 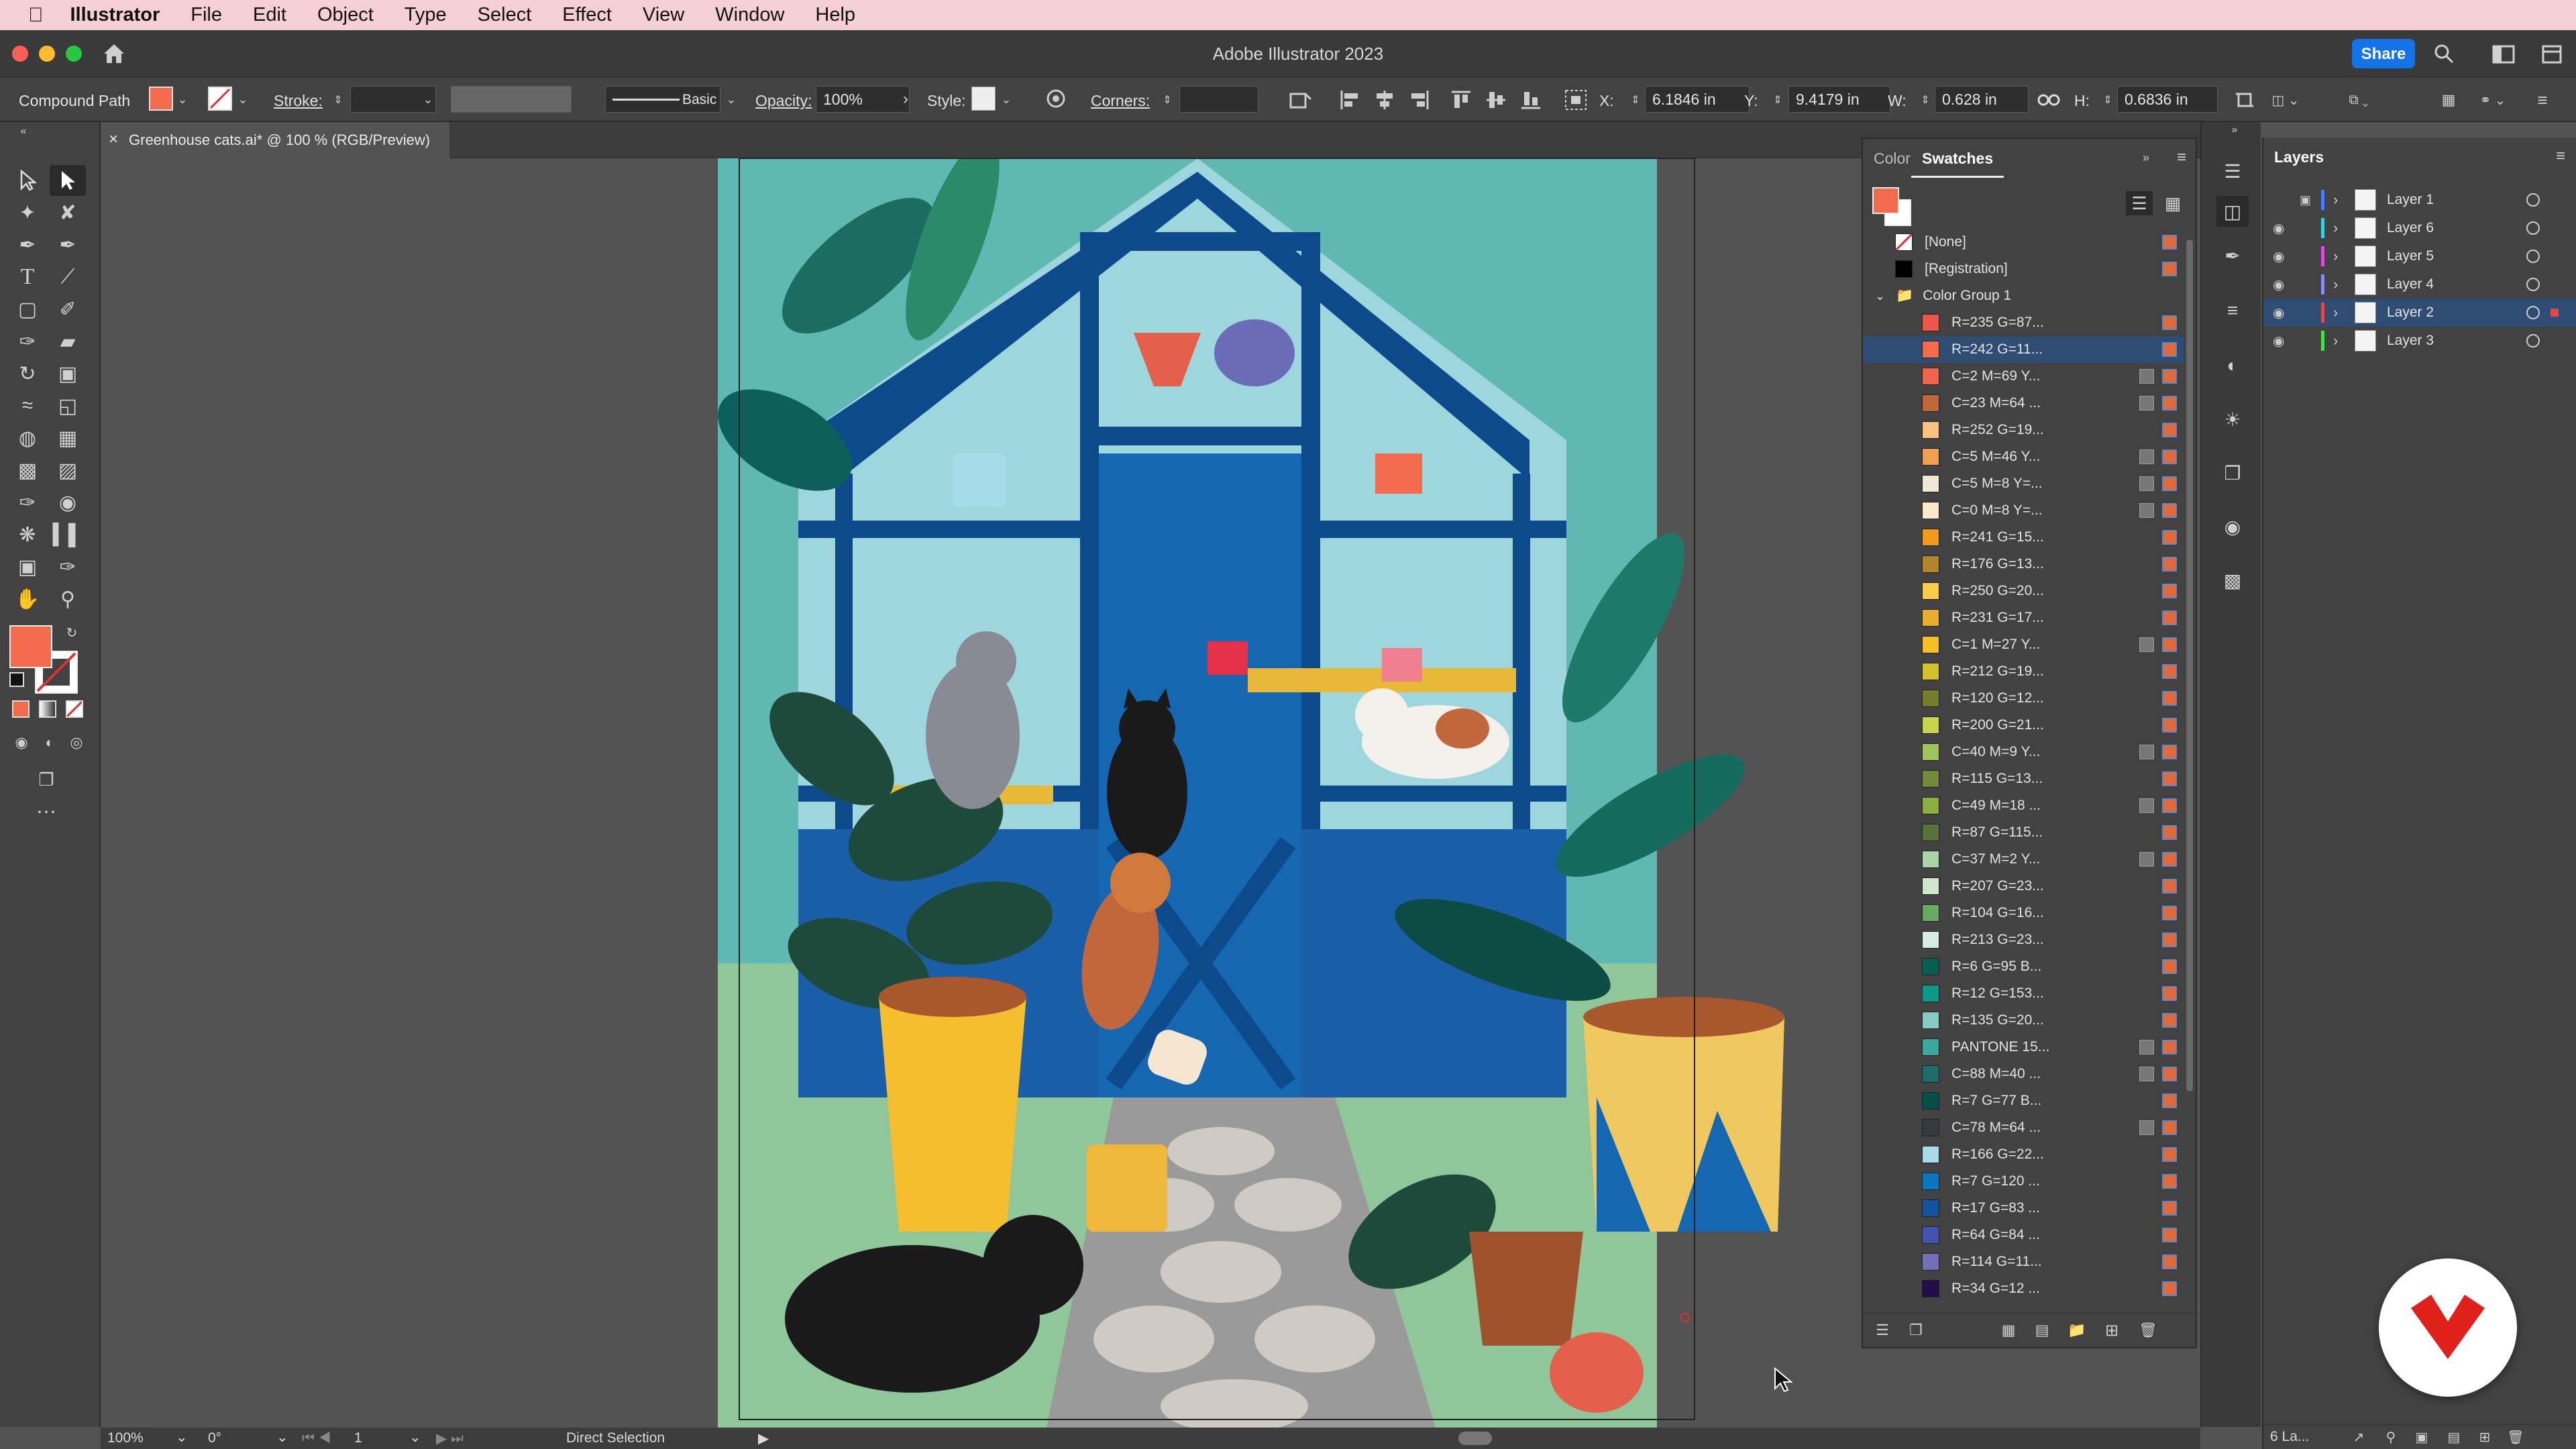 What do you see at coordinates (1384, 100) in the screenshot?
I see `align-center-icon` at bounding box center [1384, 100].